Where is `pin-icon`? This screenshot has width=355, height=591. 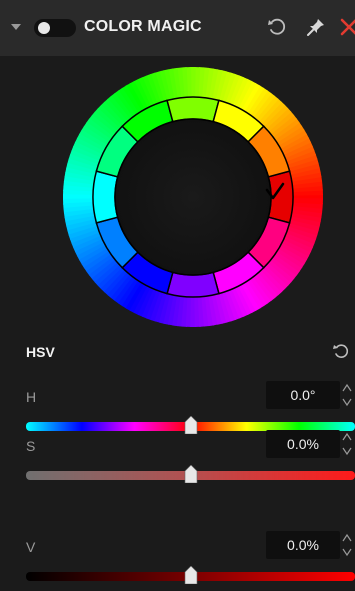 pin-icon is located at coordinates (315, 27).